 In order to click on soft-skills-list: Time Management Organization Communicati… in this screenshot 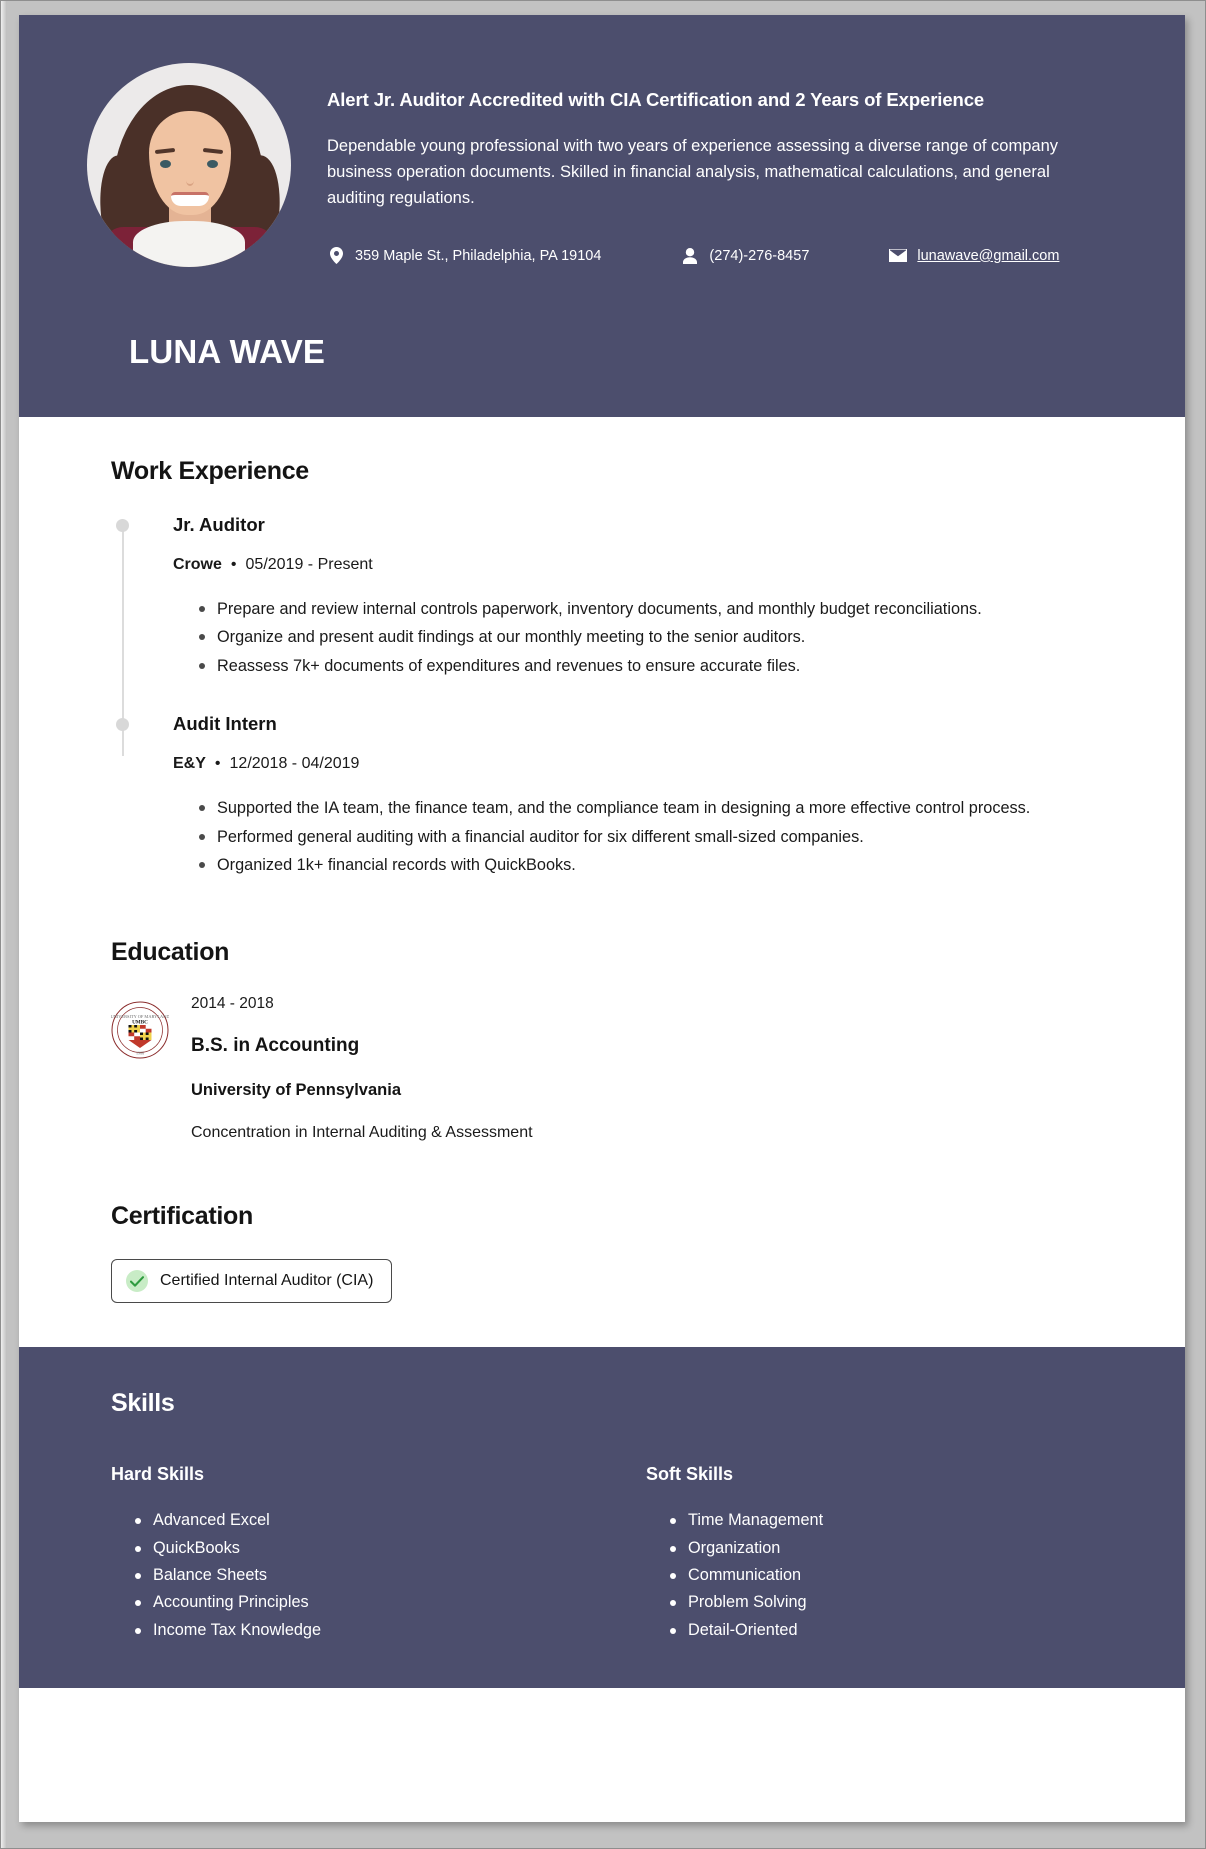, I will do `click(887, 1575)`.